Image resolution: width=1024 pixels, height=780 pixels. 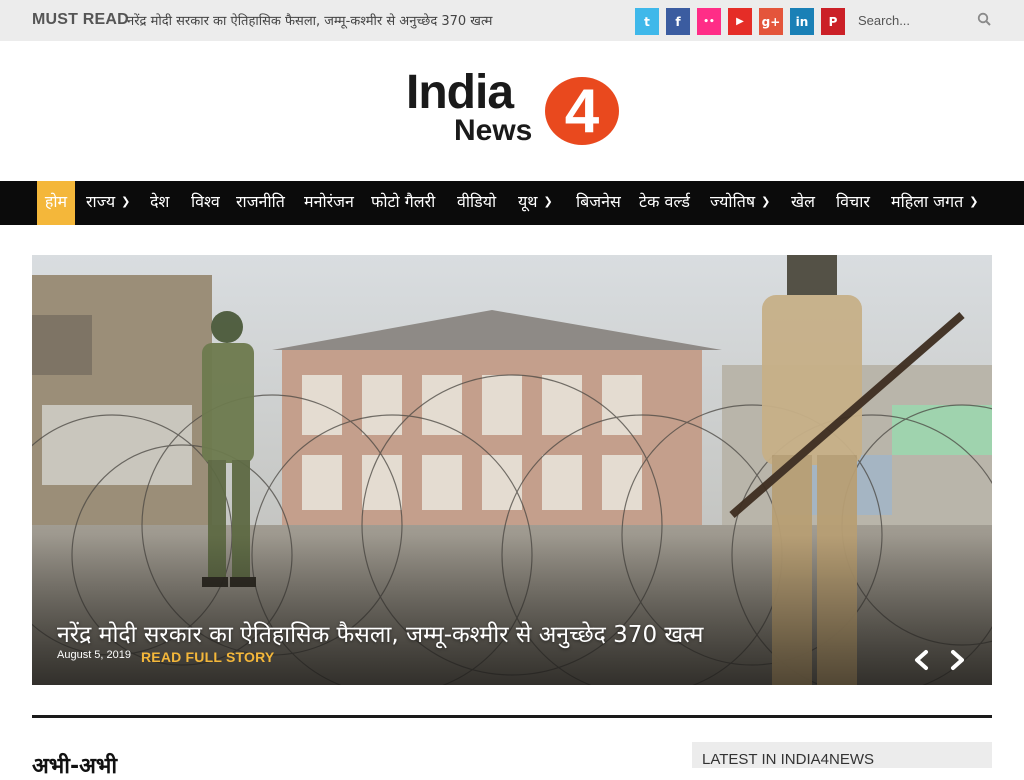 What do you see at coordinates (740, 21) in the screenshot?
I see `youtube-icon: ▶` at bounding box center [740, 21].